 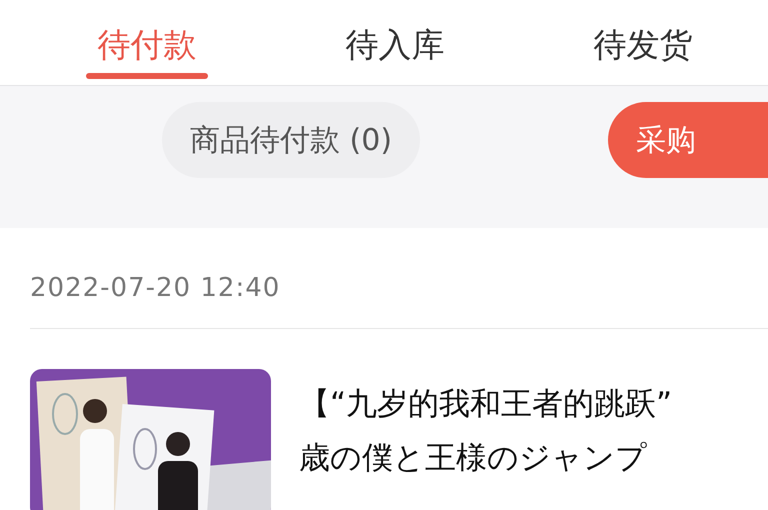 I want to click on filter-chip: 采购, so click(x=688, y=140).